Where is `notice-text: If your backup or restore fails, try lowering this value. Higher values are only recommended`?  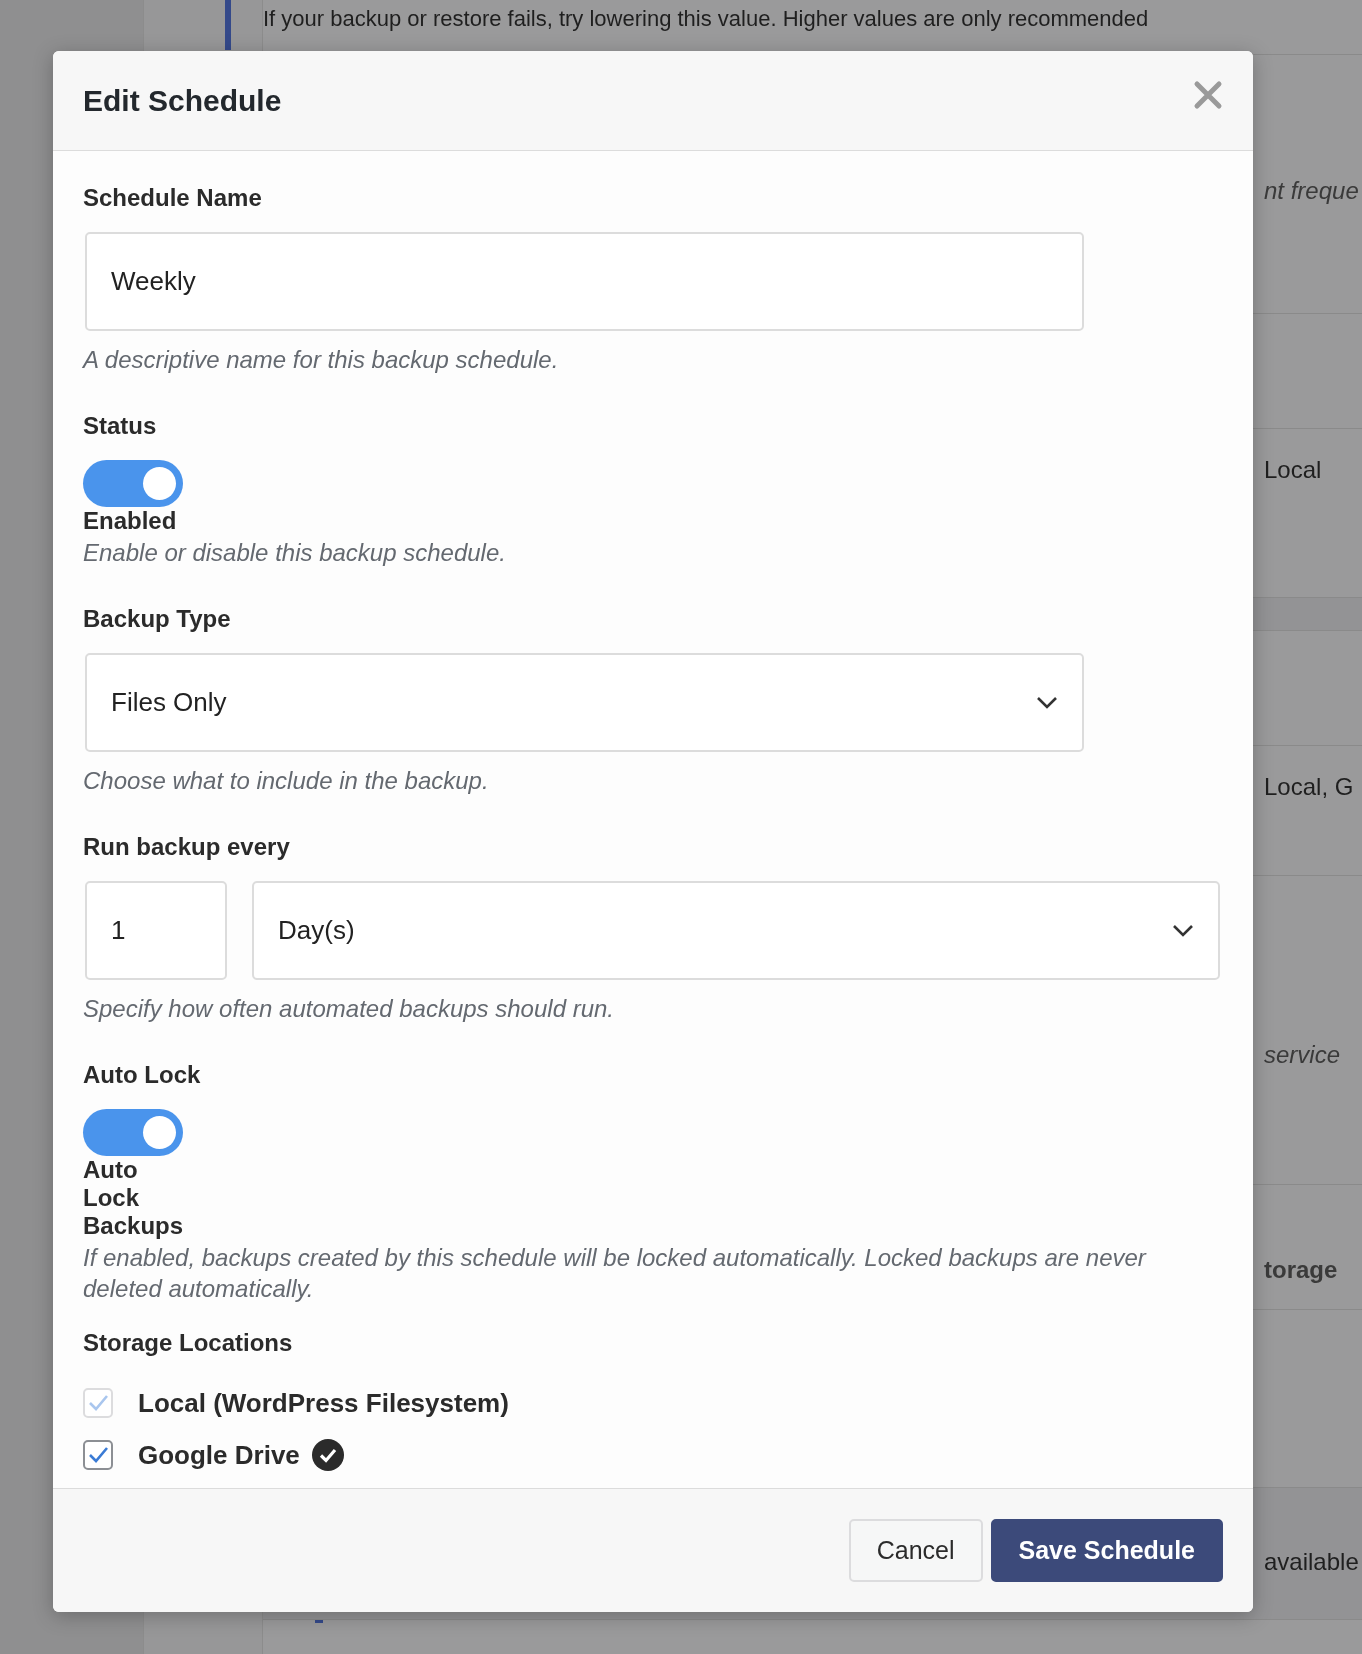 notice-text: If your backup or restore fails, try lowering this value. Higher values are only recommended is located at coordinates (706, 19).